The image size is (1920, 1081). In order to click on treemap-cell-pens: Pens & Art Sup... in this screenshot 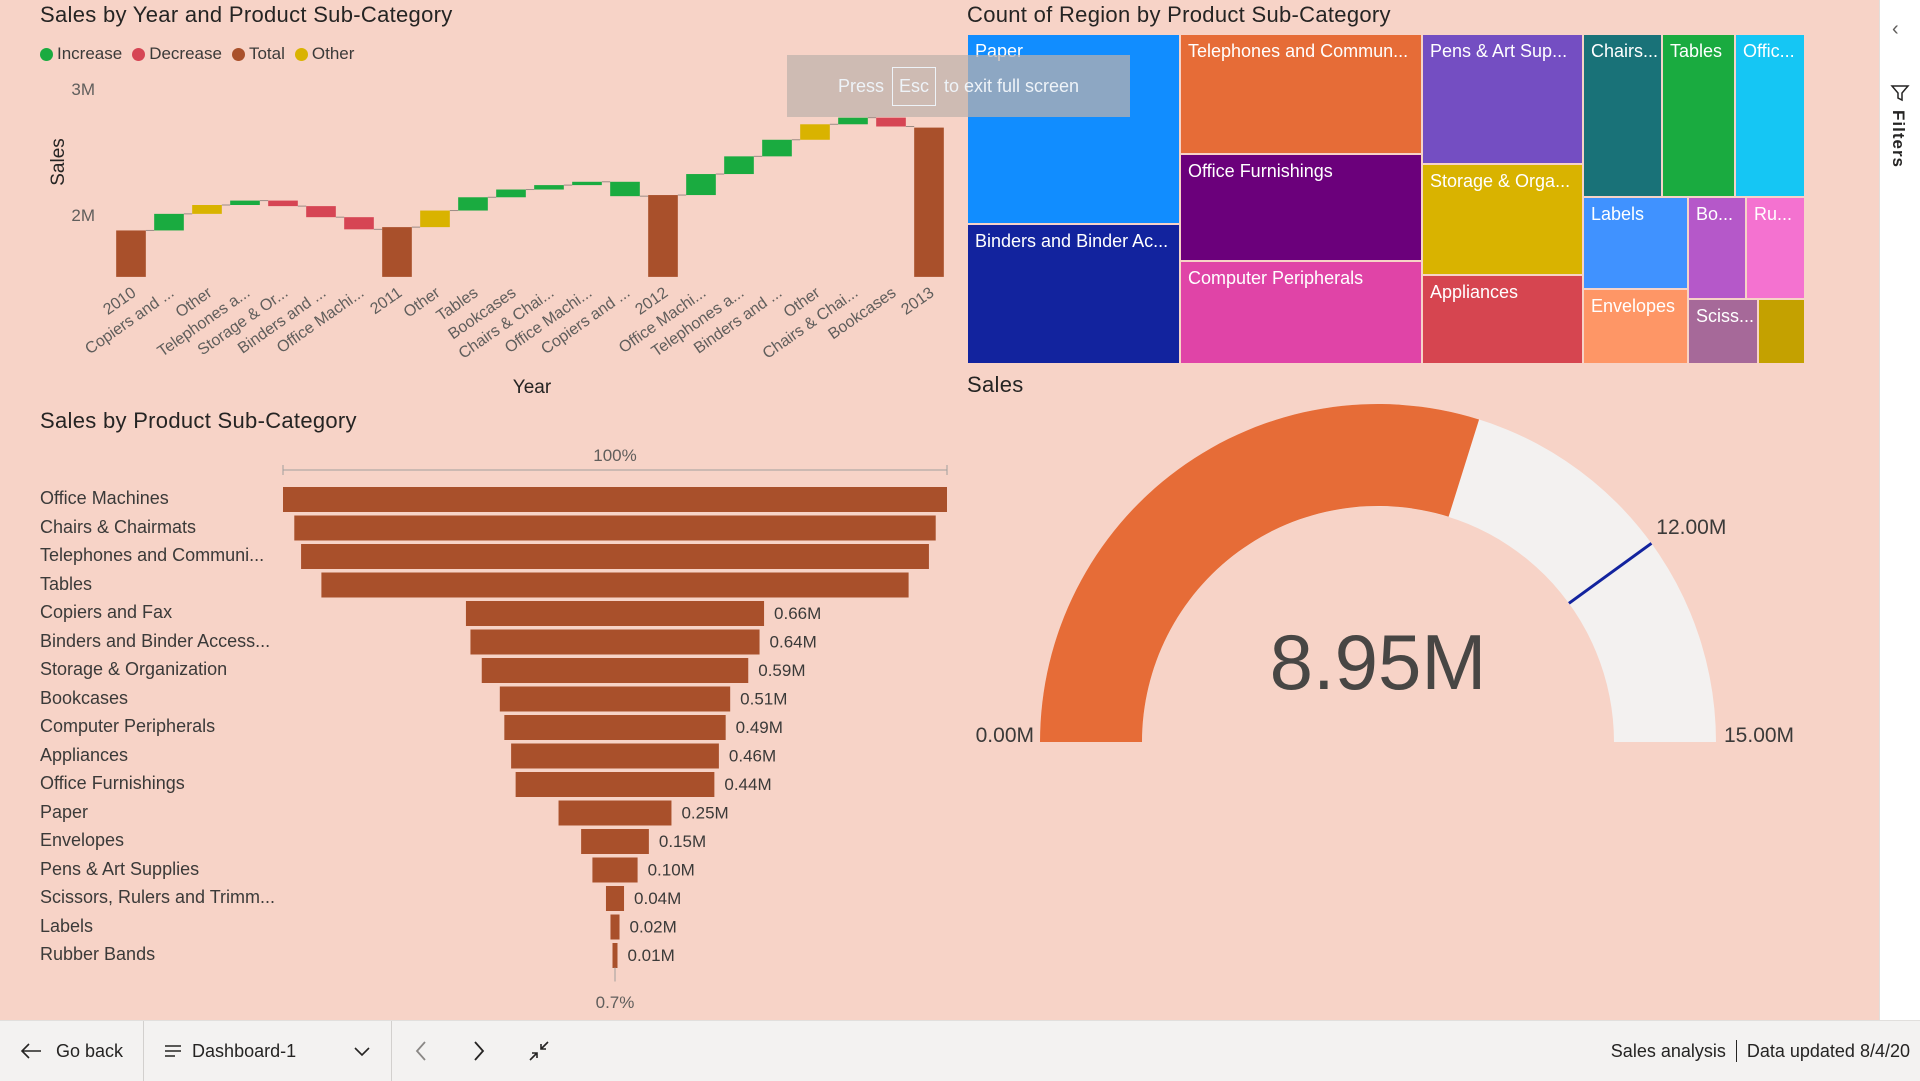, I will do `click(1502, 99)`.